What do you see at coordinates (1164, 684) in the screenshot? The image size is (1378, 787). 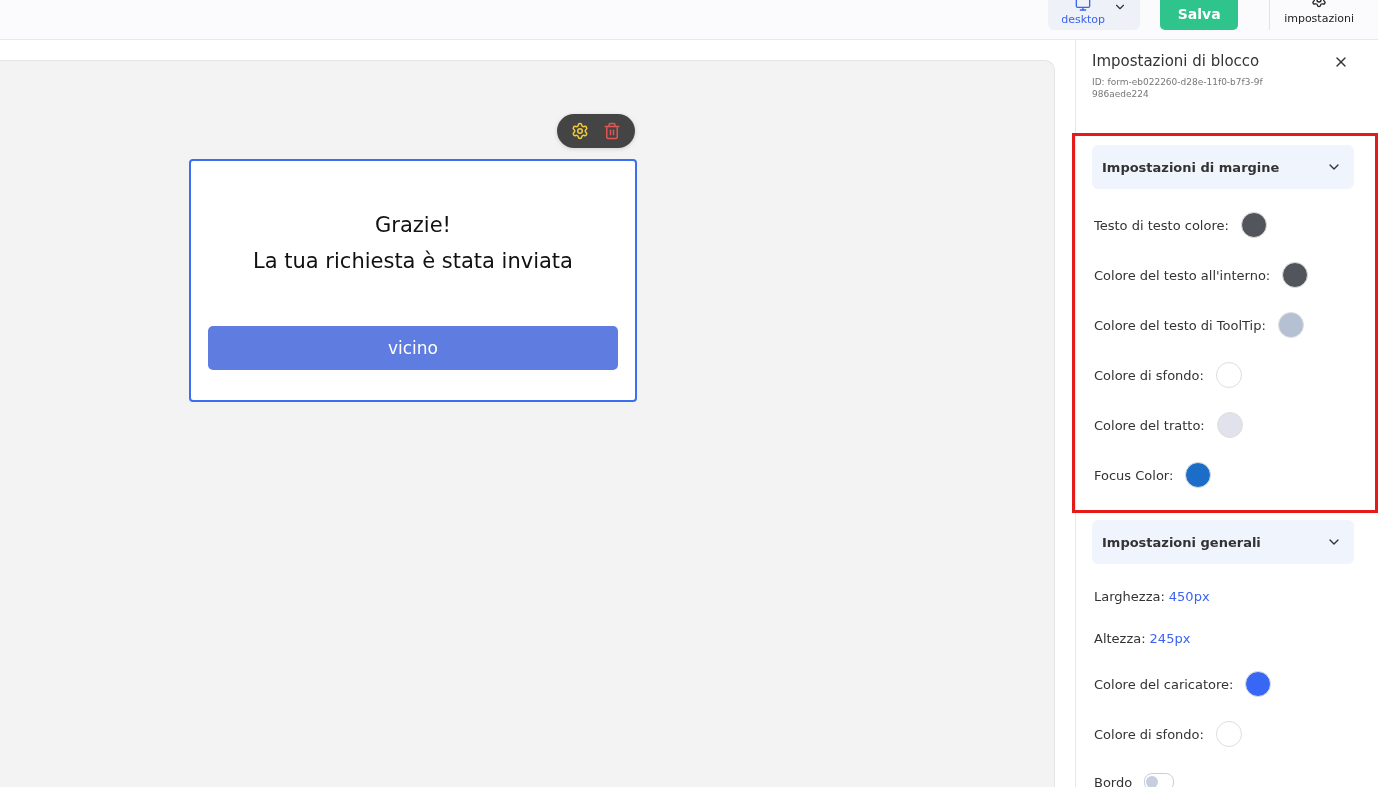 I see `setting-label: Colore del caricatore:` at bounding box center [1164, 684].